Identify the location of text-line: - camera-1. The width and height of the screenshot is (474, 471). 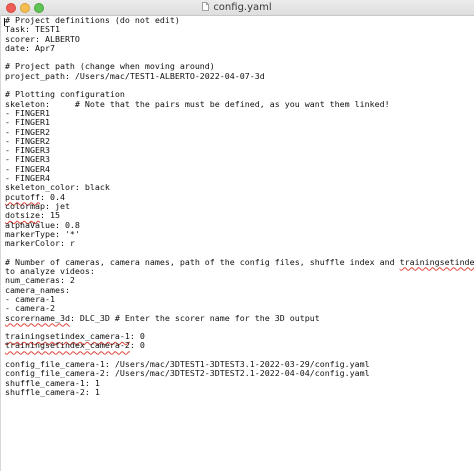
(238, 299).